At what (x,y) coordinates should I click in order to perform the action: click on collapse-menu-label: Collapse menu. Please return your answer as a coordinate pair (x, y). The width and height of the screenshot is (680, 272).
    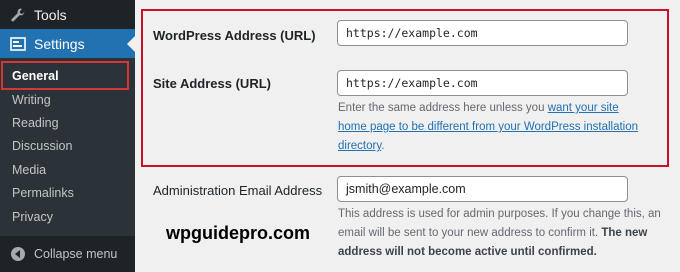
    Looking at the image, I should click on (76, 254).